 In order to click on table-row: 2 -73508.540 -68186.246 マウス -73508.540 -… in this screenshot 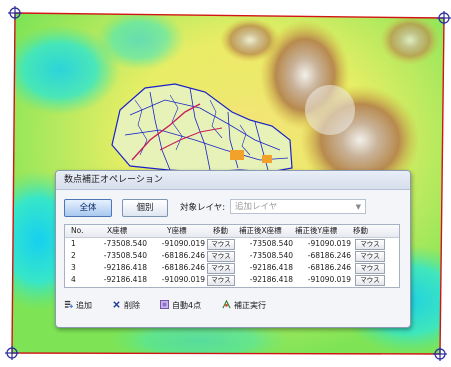, I will do `click(232, 256)`.